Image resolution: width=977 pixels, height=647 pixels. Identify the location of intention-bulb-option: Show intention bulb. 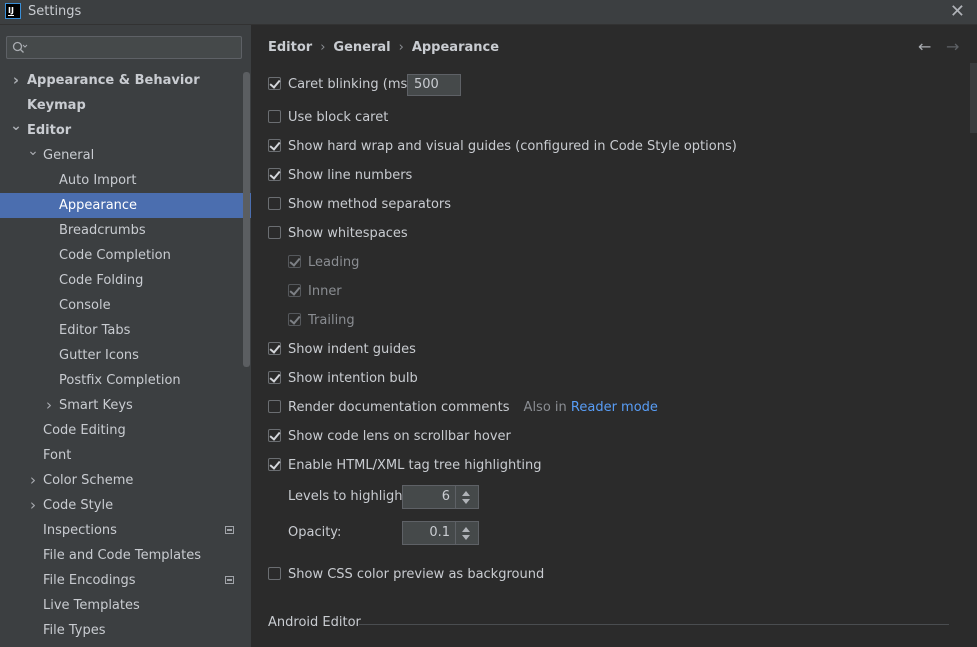
(343, 379).